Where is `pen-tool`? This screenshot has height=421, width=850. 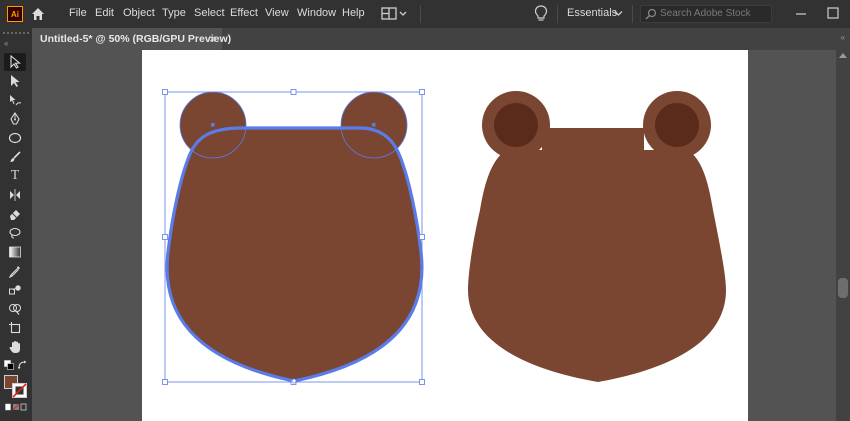 pen-tool is located at coordinates (15, 119).